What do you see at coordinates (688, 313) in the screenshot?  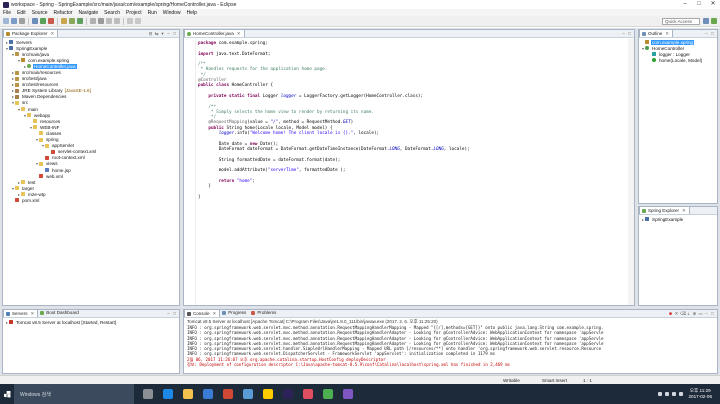 I see `scroll-lock-icon: ⇣` at bounding box center [688, 313].